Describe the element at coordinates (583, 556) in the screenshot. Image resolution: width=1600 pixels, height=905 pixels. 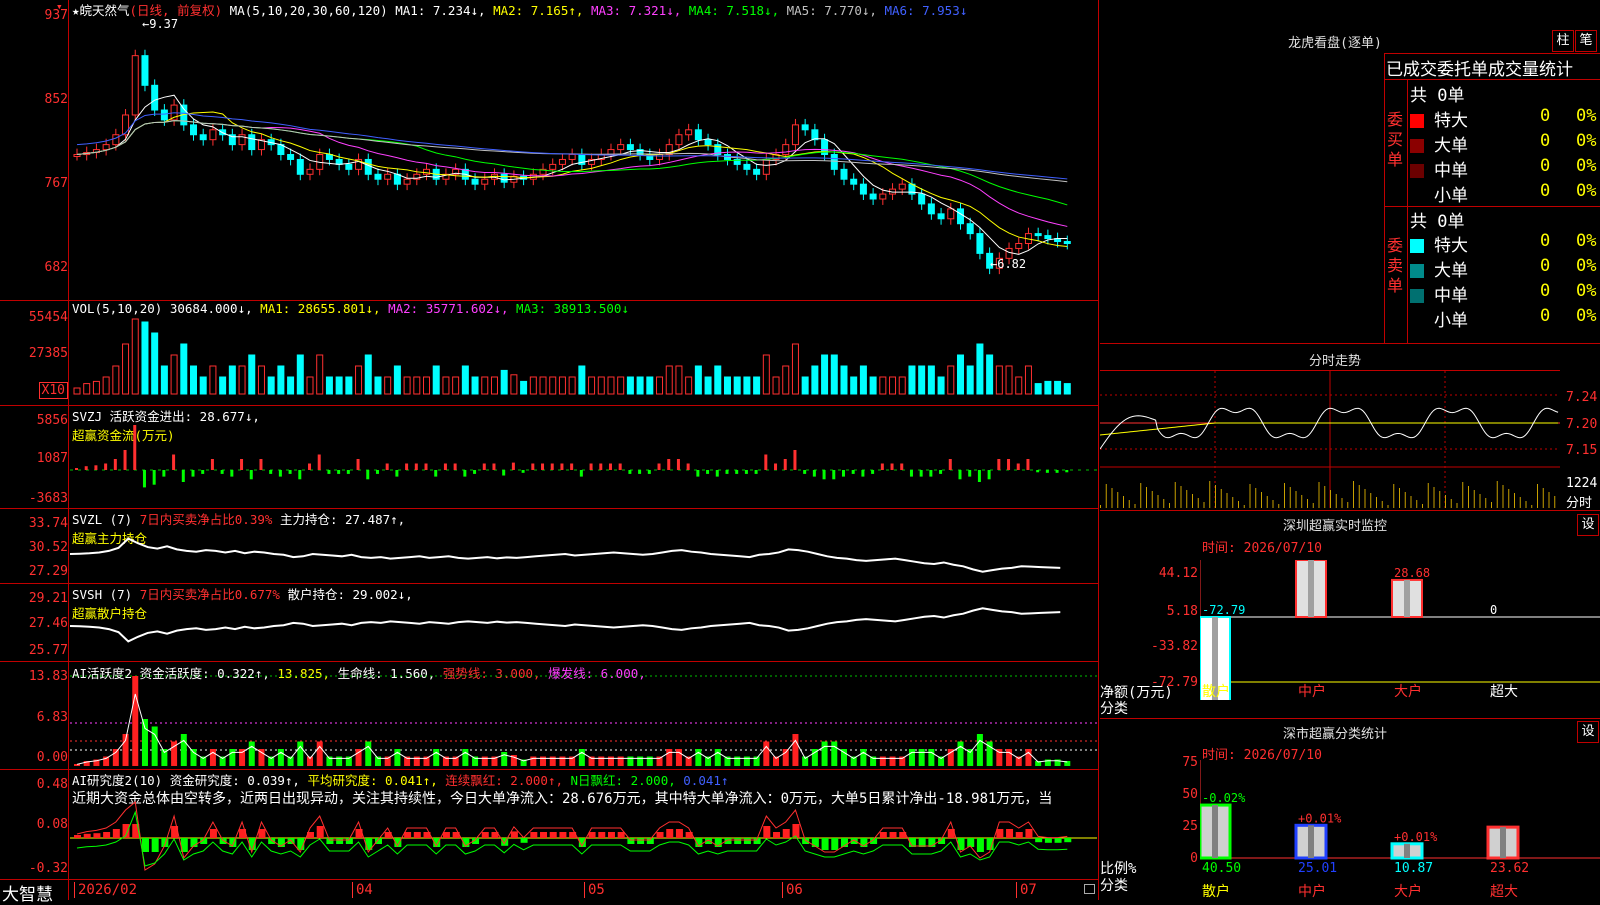
I see `svzl-chart` at that location.